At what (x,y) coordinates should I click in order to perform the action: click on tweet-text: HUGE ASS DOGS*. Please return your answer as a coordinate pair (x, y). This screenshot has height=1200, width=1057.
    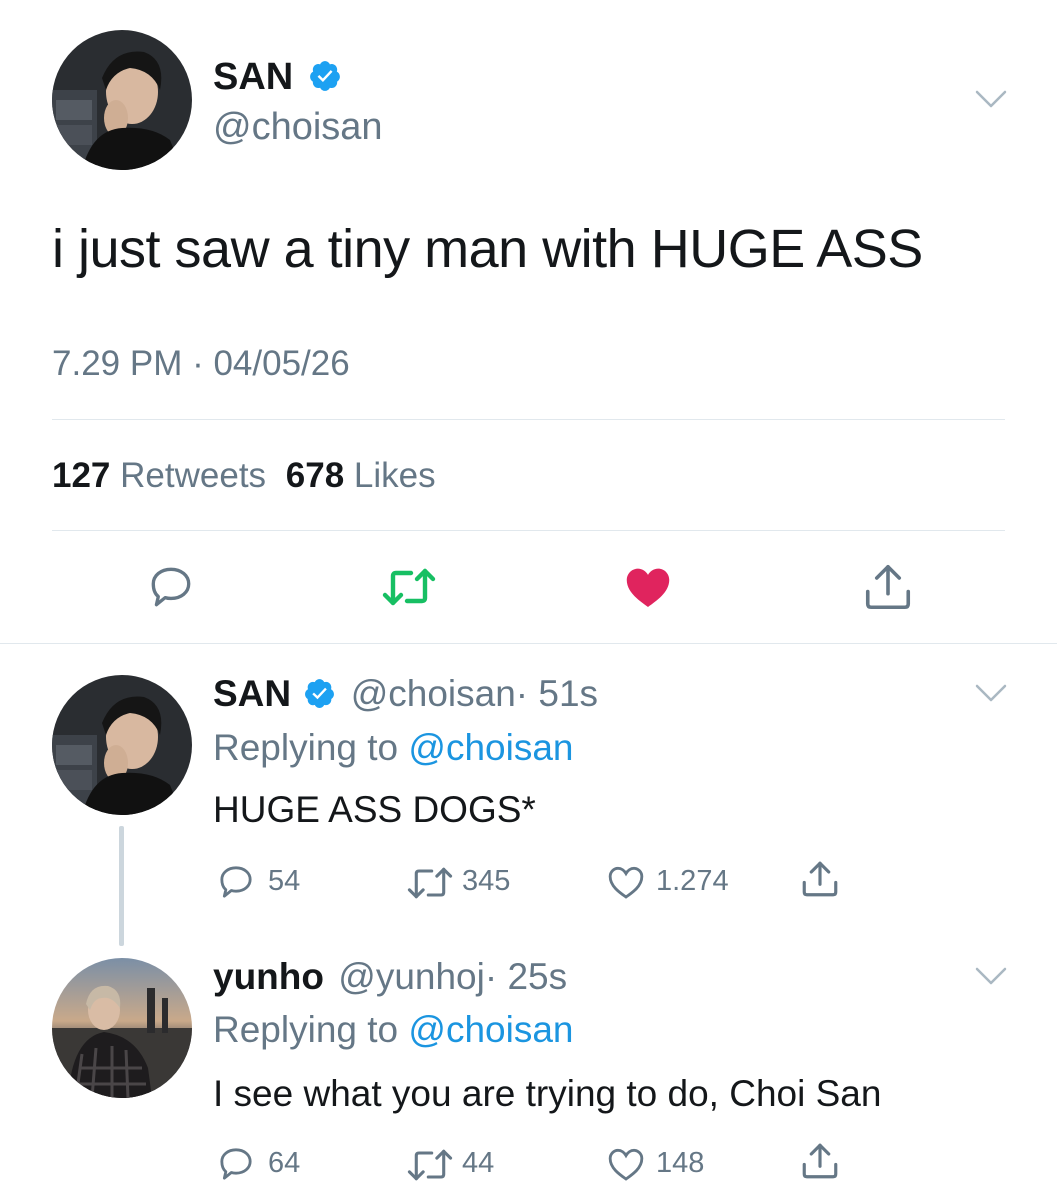
    Looking at the image, I should click on (374, 809).